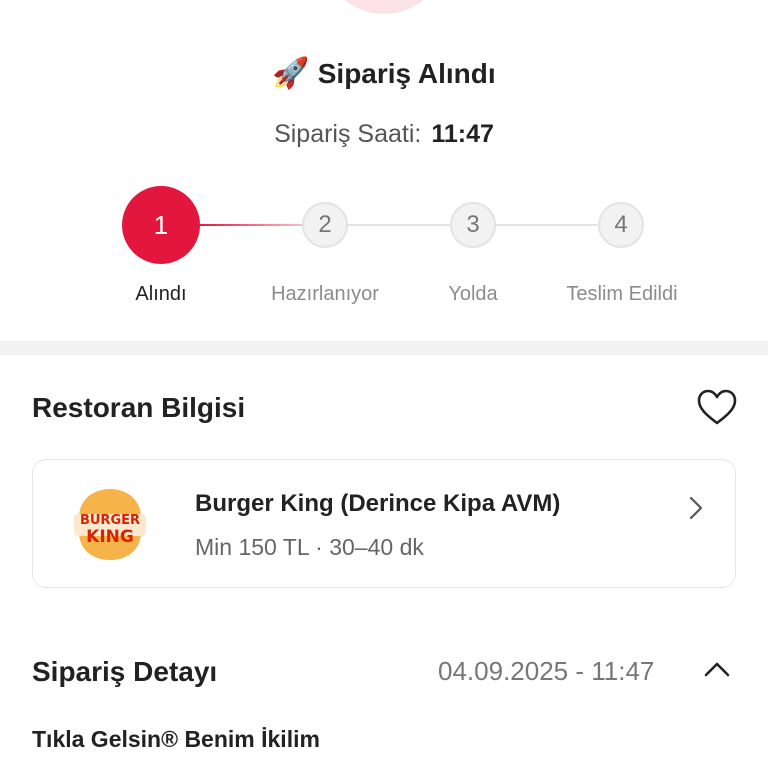 Image resolution: width=768 pixels, height=768 pixels. Describe the element at coordinates (176, 739) in the screenshot. I see `order-item-title: Tıkla Gelsin® Benim İkilim` at that location.